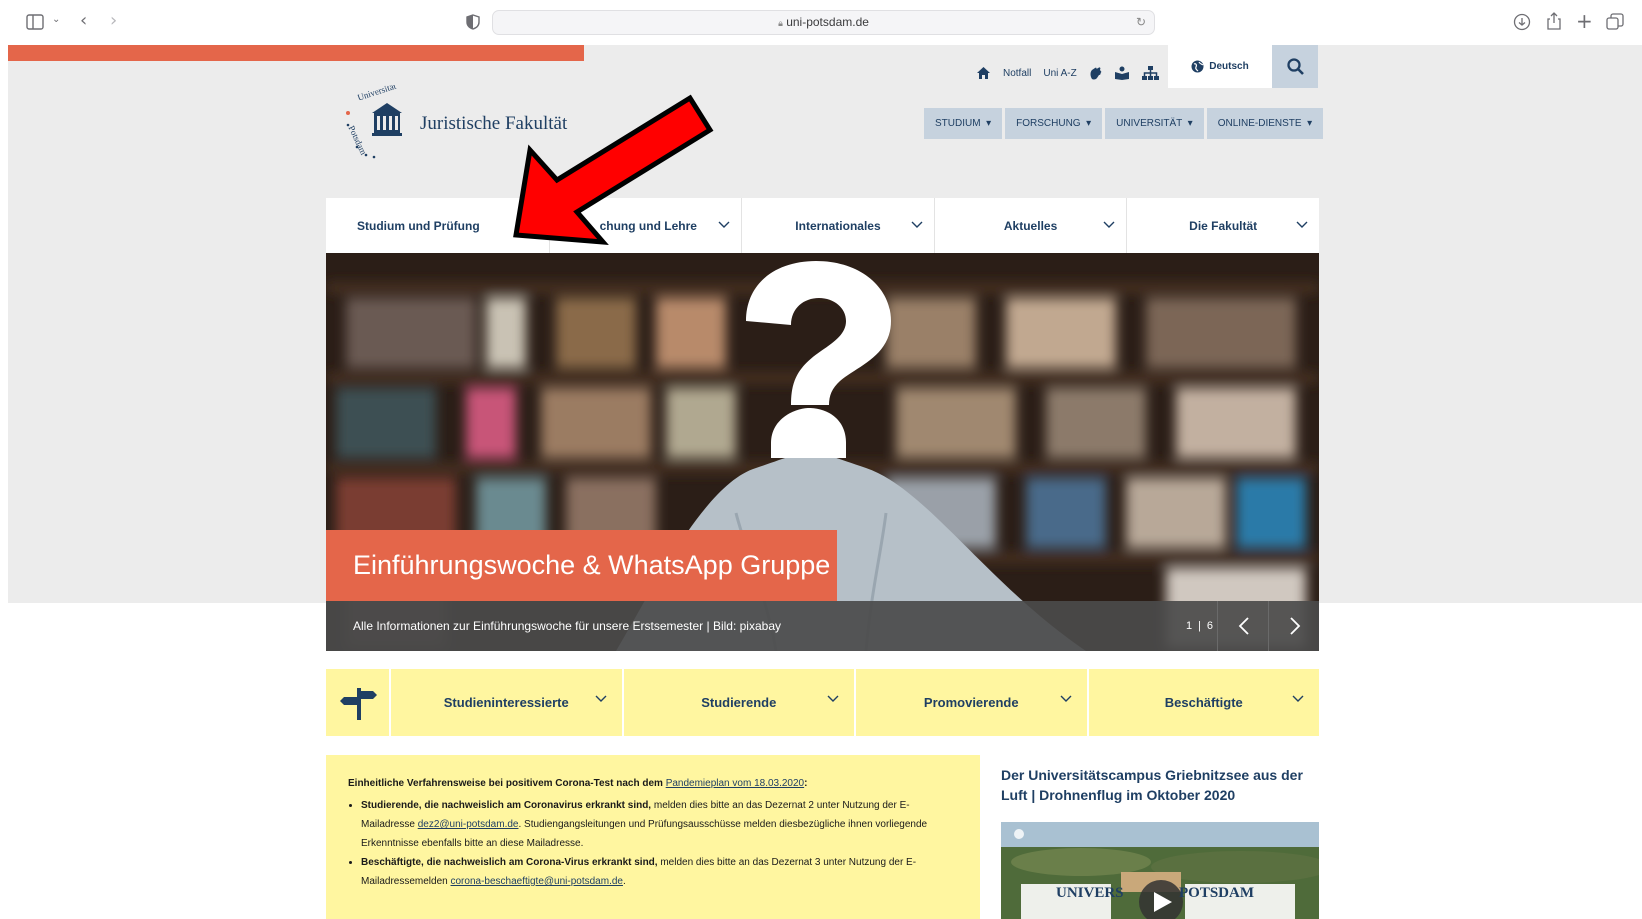 Image resolution: width=1642 pixels, height=919 pixels. I want to click on service-links: Notfall Uni A-Z, so click(1067, 73).